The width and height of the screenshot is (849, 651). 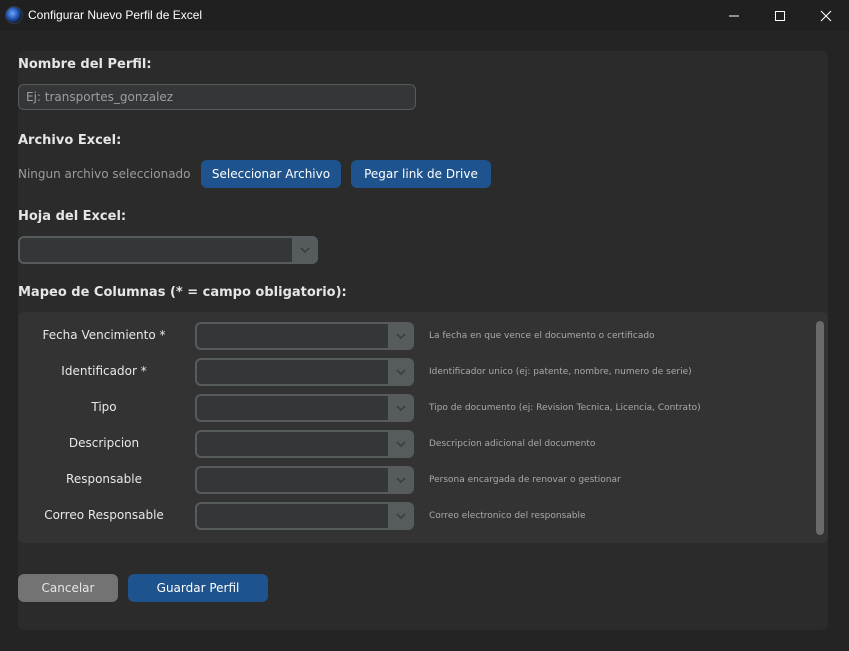 I want to click on mapping-field-label: Tipo, so click(x=104, y=407).